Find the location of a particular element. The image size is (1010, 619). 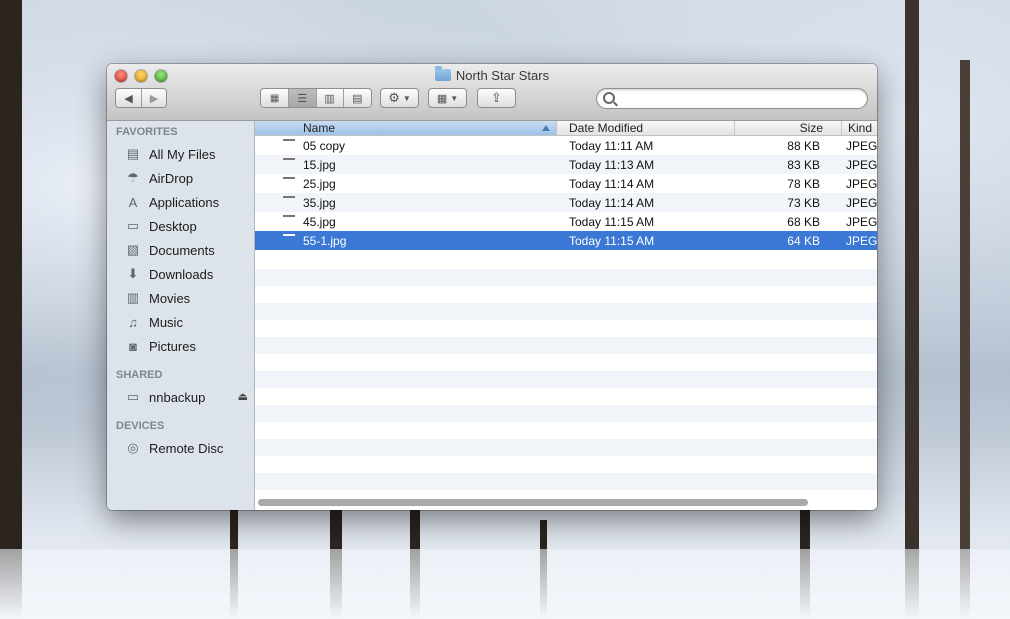

file-size: 73 KB is located at coordinates (803, 203).